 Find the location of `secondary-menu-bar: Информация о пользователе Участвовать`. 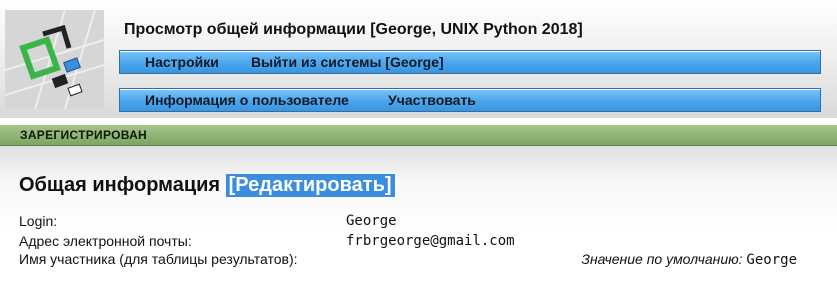

secondary-menu-bar: Информация о пользователе Участвовать is located at coordinates (470, 100).